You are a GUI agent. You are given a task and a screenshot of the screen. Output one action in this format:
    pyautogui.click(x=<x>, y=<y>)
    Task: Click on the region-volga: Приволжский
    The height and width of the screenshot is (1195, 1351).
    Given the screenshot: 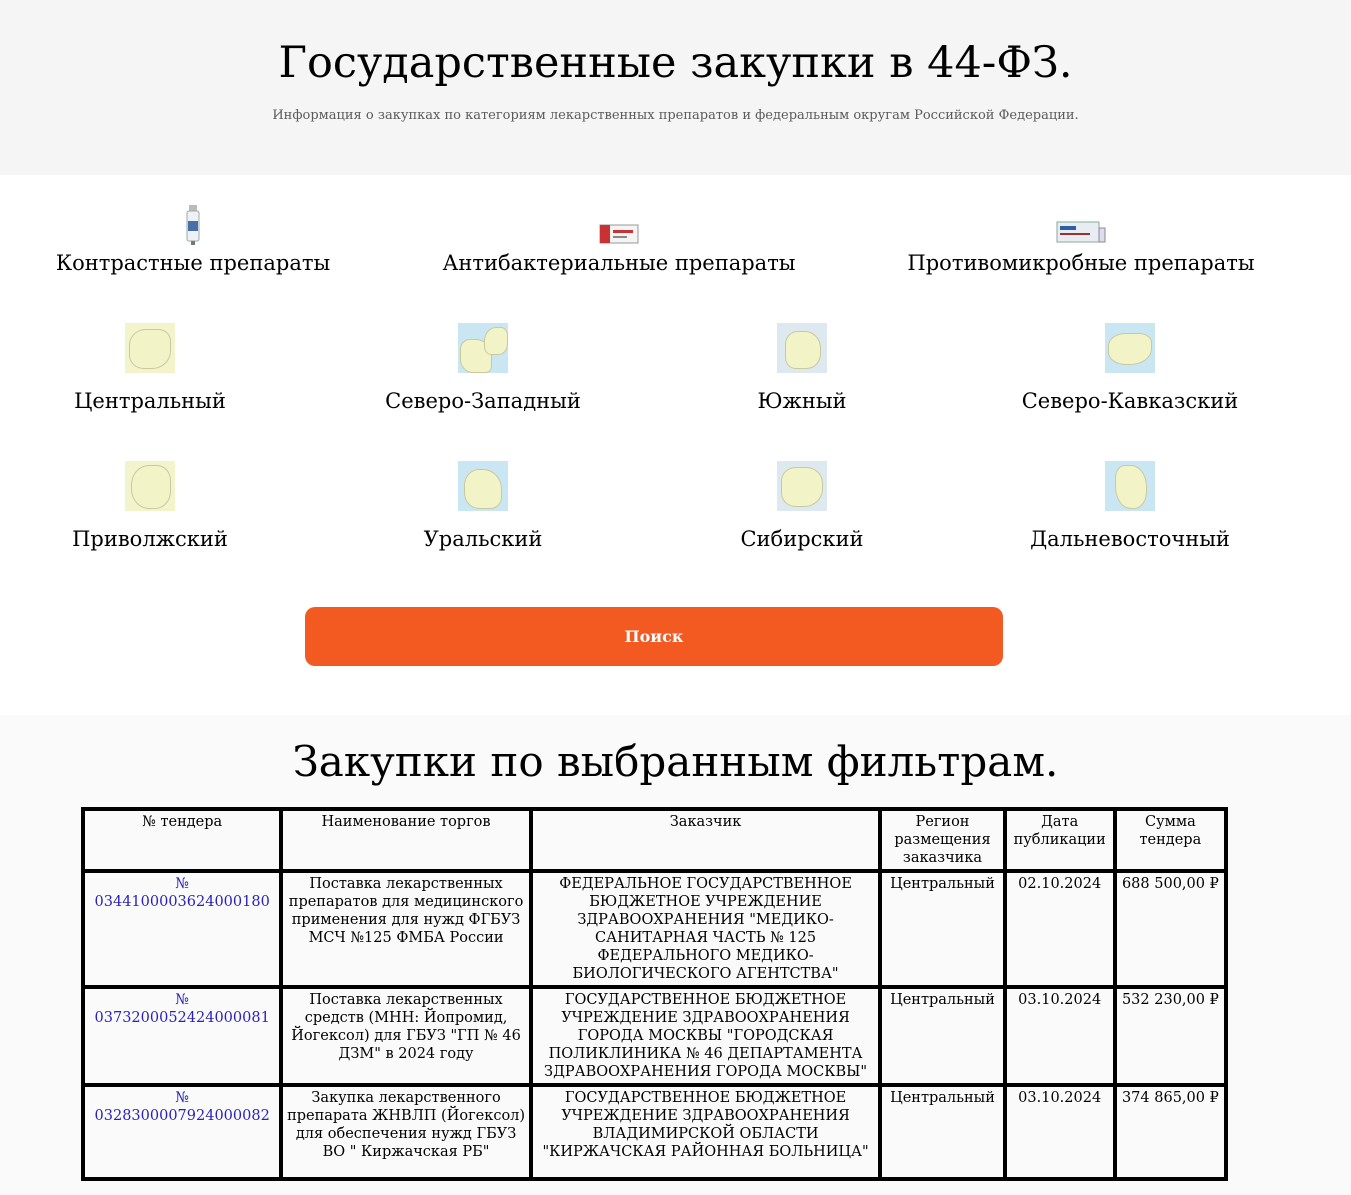 What is the action you would take?
    pyautogui.click(x=150, y=506)
    